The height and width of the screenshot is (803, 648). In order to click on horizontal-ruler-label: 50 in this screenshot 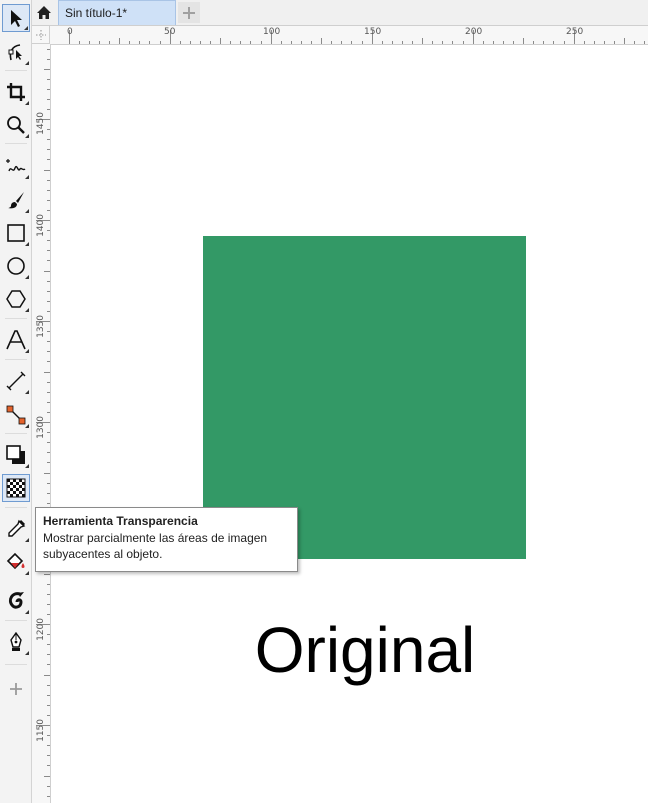, I will do `click(170, 32)`.